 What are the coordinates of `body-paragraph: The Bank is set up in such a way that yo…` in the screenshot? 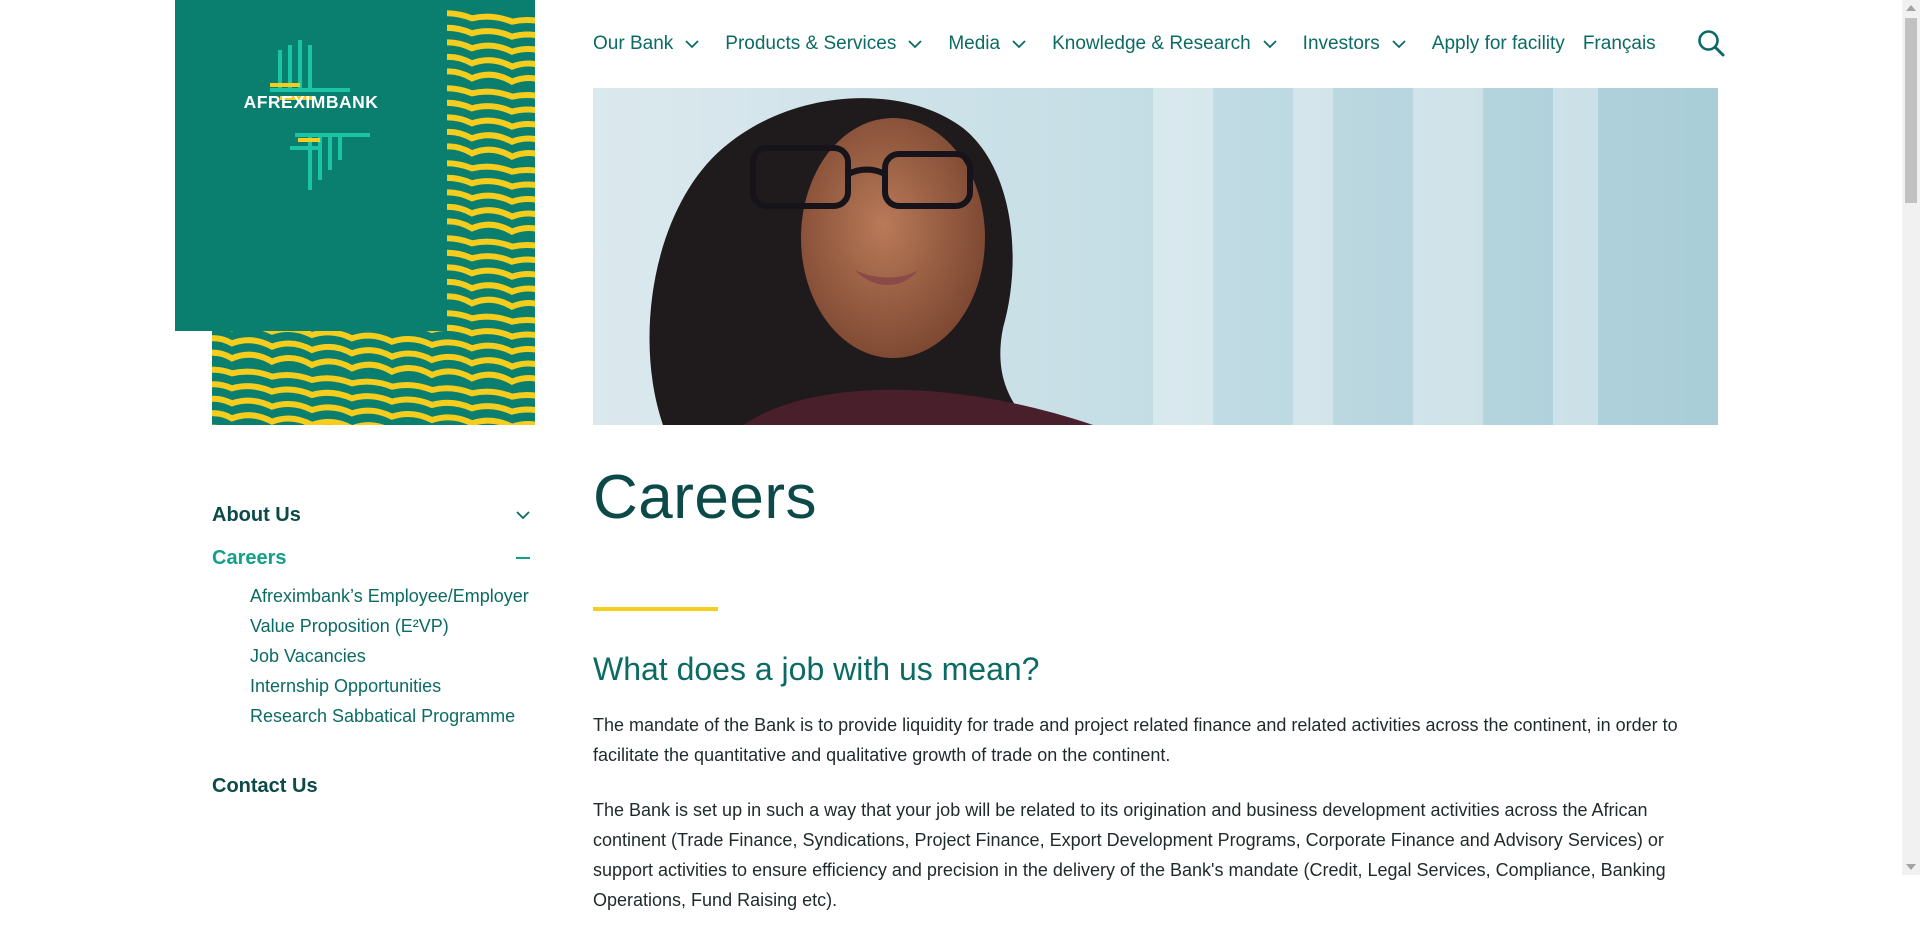 It's located at (1129, 855).